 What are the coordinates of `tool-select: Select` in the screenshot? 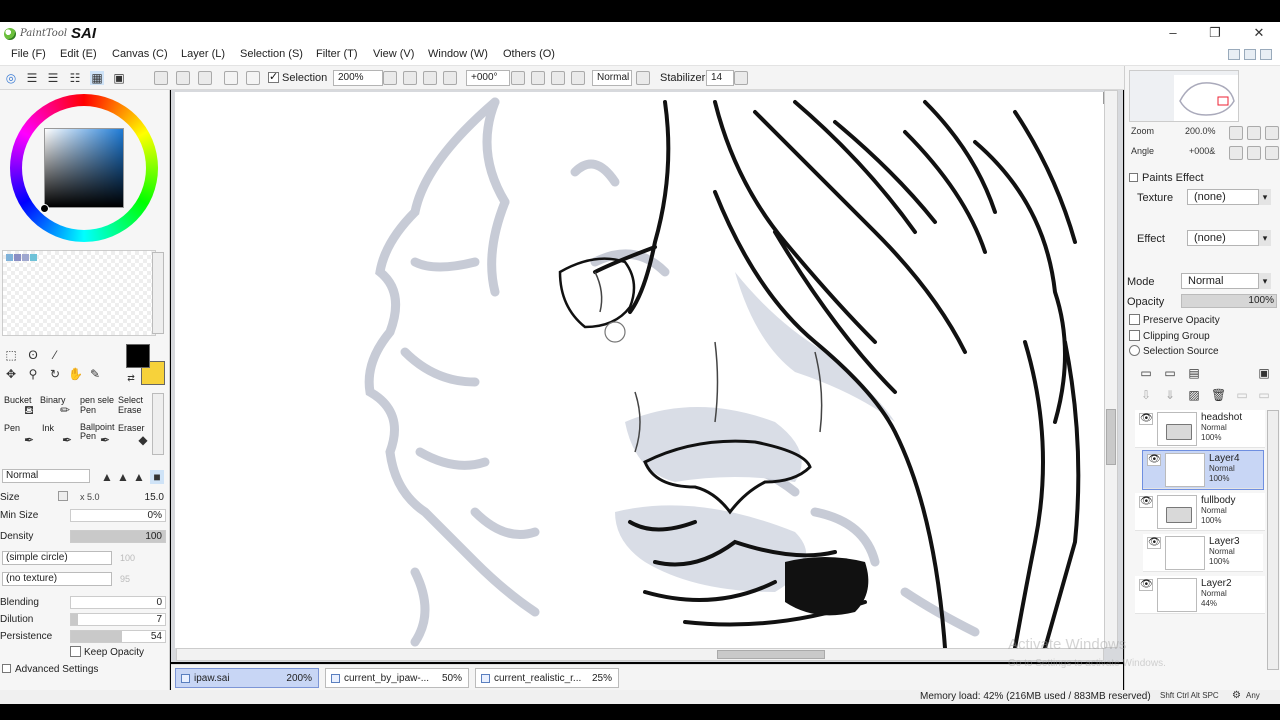 It's located at (130, 400).